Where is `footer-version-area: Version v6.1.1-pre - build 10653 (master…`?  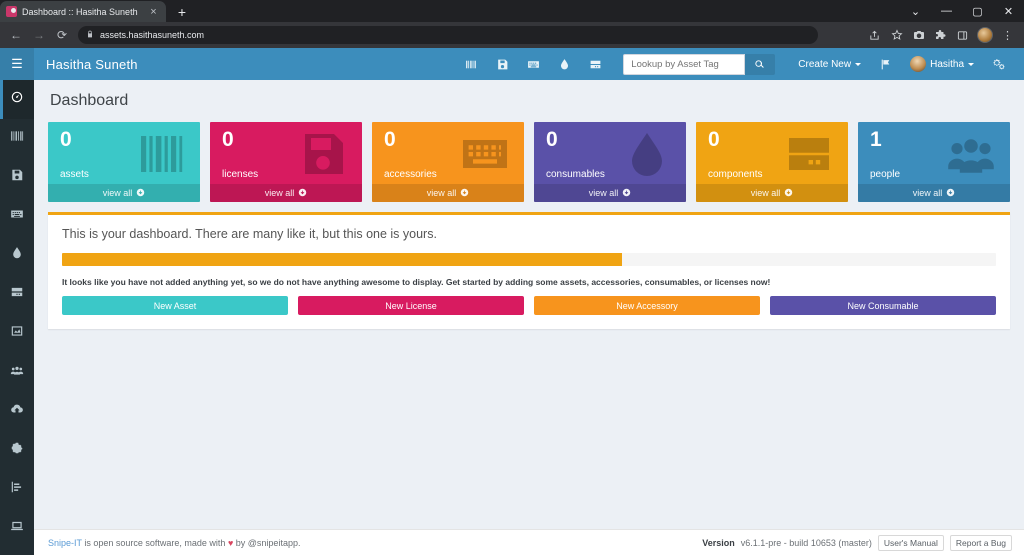 footer-version-area: Version v6.1.1-pre - build 10653 (master… is located at coordinates (857, 542).